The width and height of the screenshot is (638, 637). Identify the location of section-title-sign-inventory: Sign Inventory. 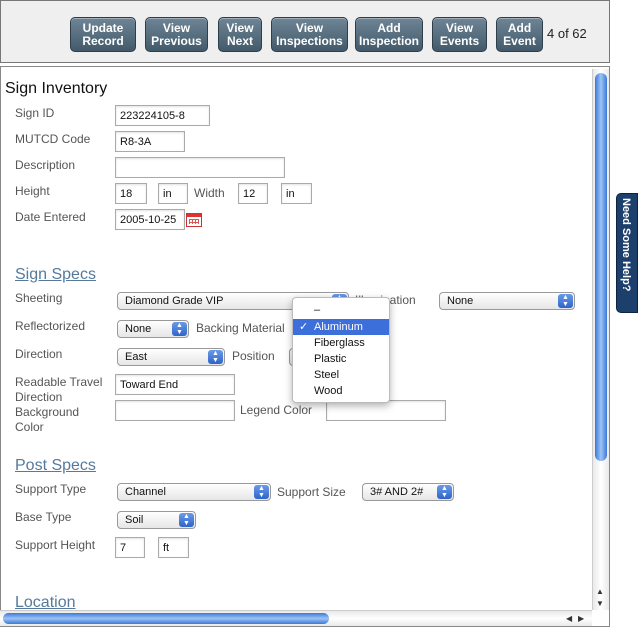
(56, 88).